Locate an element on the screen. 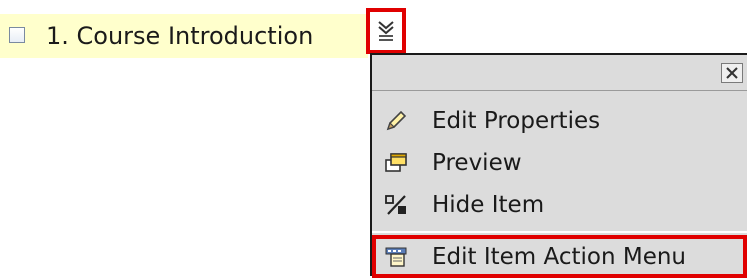 This screenshot has height=278, width=747. menu-item-label: Edit Properties is located at coordinates (516, 121).